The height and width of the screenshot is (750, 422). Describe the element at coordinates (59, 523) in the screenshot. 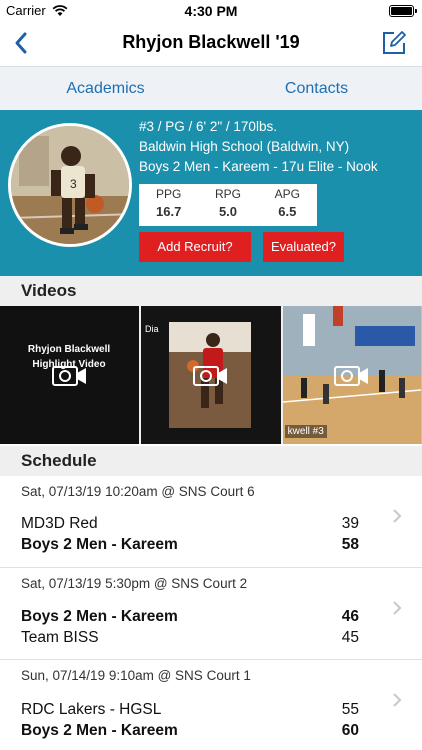

I see `game-team-1: MD3D Red` at that location.